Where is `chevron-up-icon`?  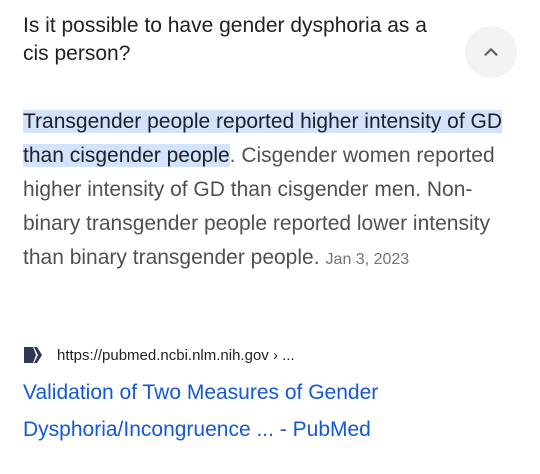
chevron-up-icon is located at coordinates (491, 52).